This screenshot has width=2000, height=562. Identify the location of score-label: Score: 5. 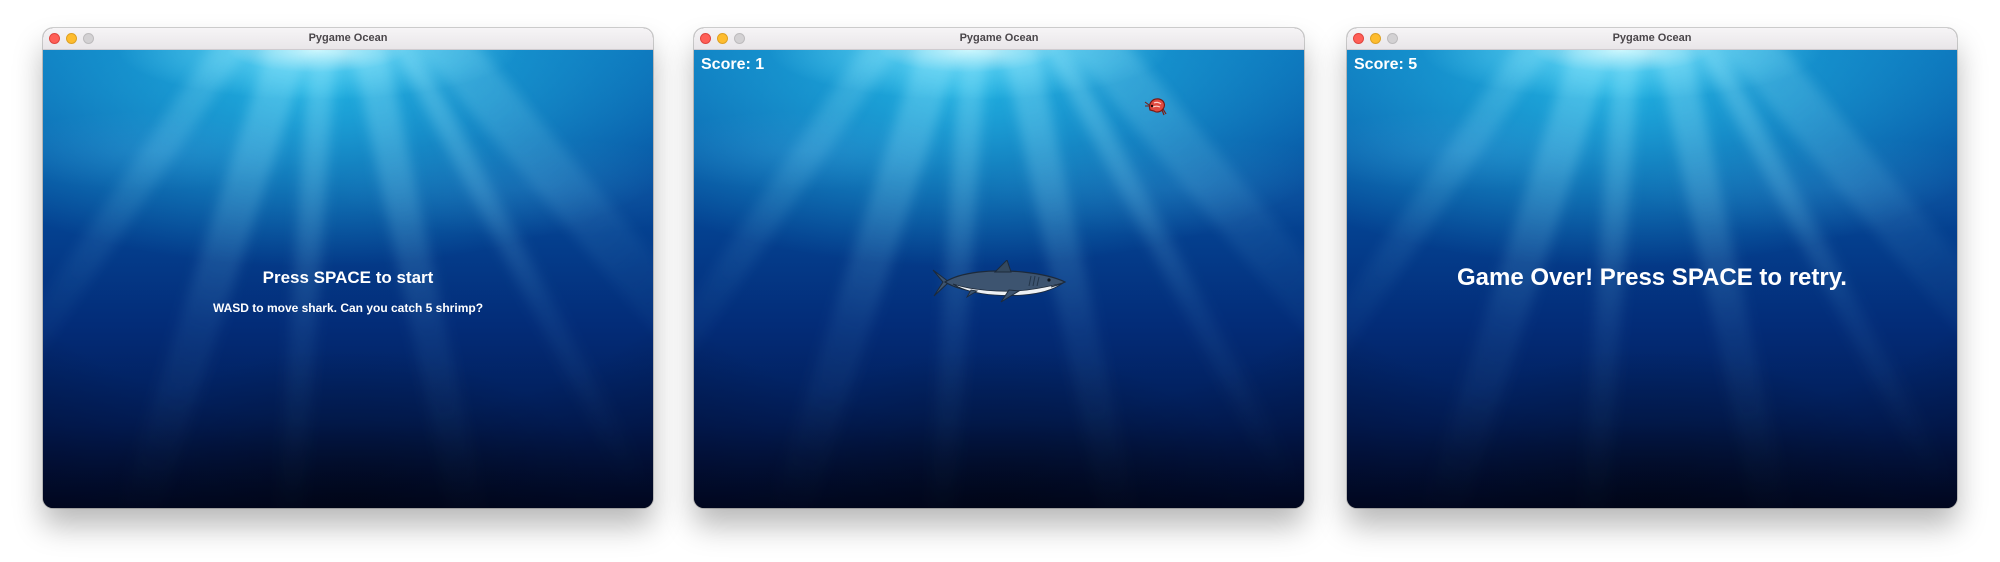
(1386, 64).